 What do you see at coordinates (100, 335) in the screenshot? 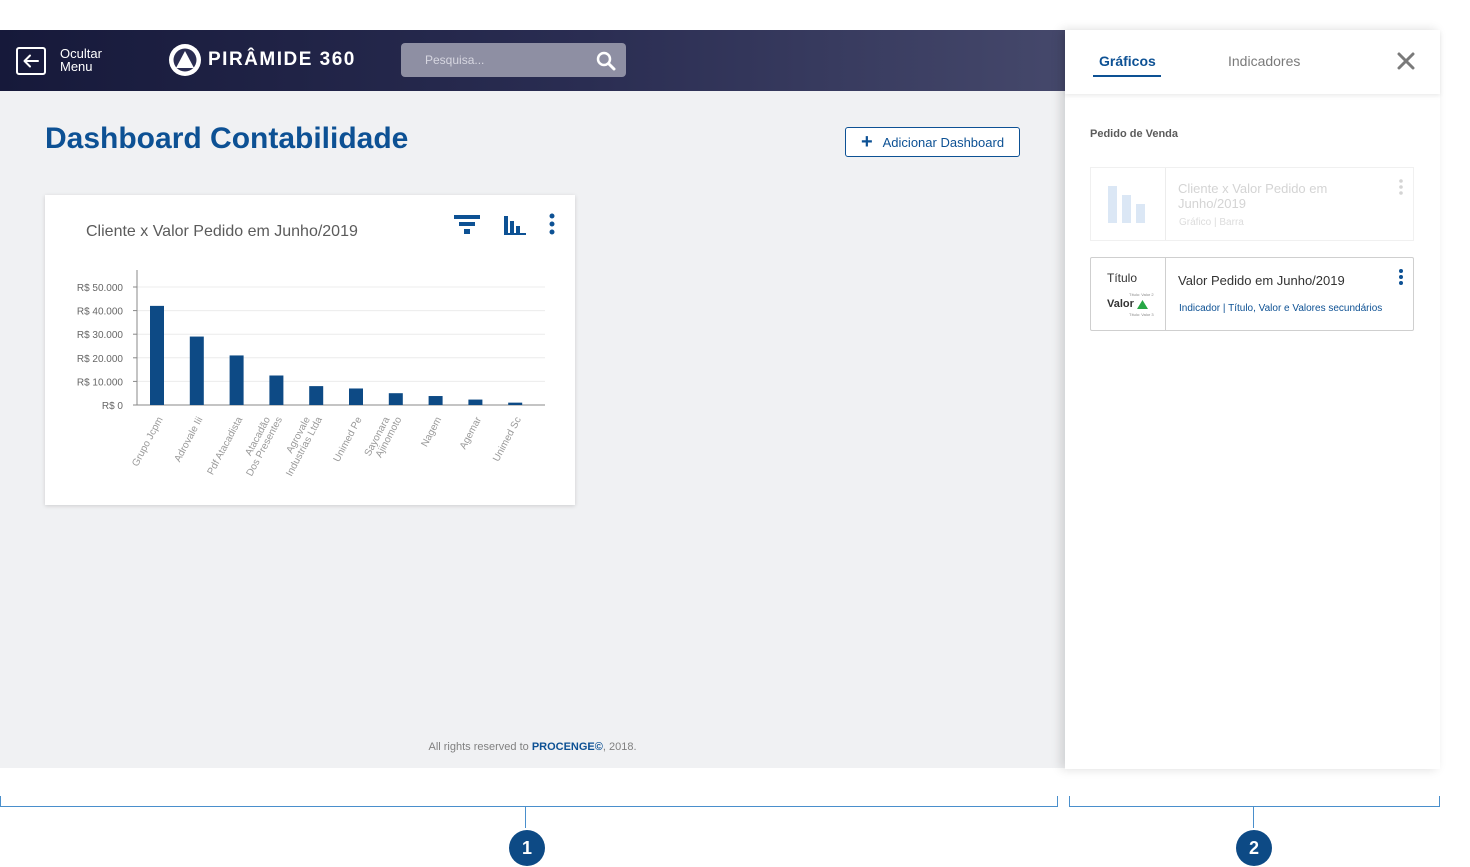
I see `y-tick-label: R$ 30.000` at bounding box center [100, 335].